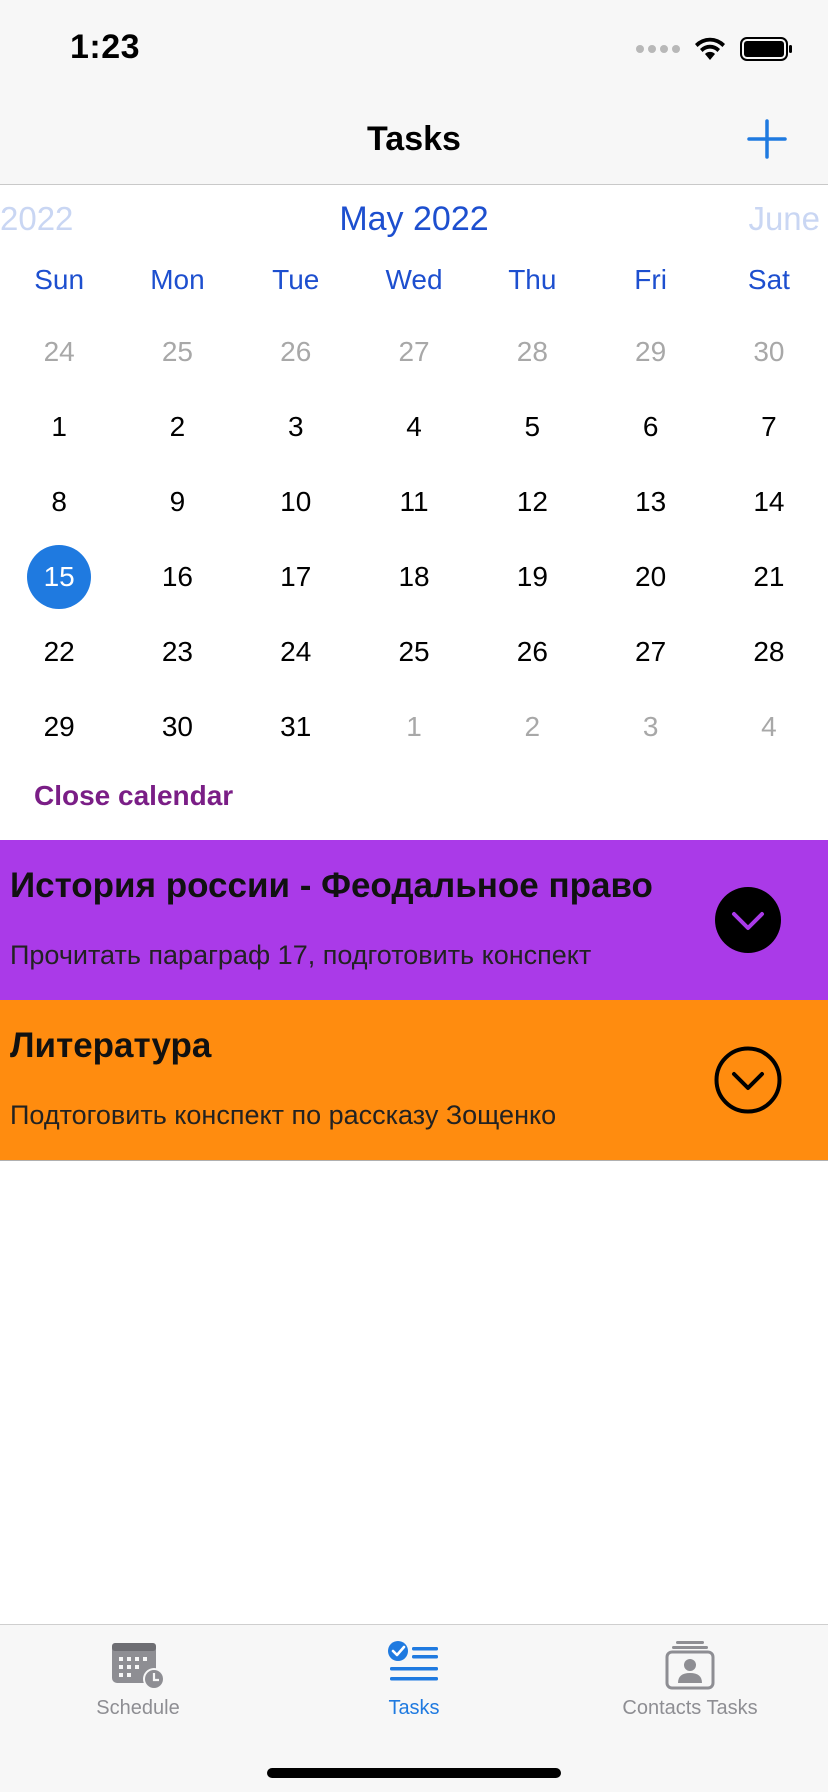 The width and height of the screenshot is (828, 1792). I want to click on page-title: Tasks, so click(414, 139).